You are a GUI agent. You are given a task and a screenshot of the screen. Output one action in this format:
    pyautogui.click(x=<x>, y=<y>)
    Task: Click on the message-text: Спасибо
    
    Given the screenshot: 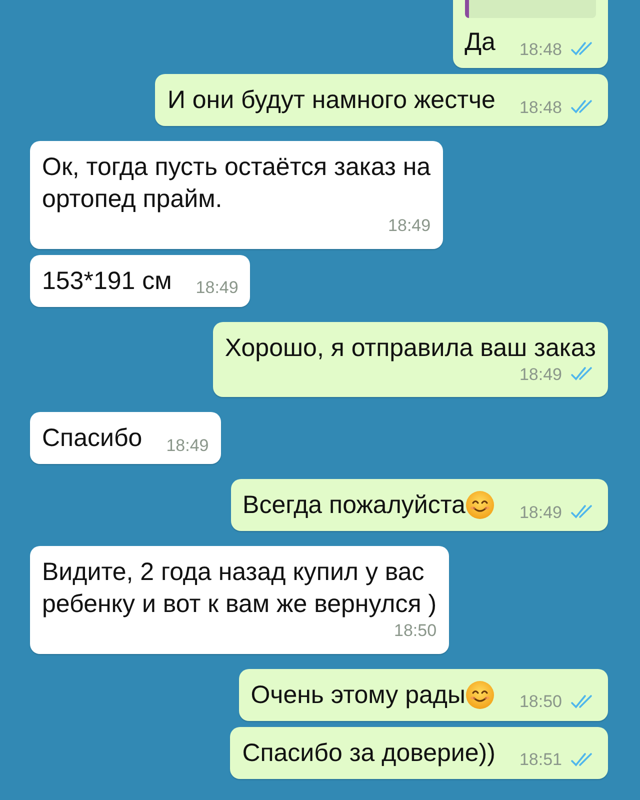 What is the action you would take?
    pyautogui.click(x=92, y=438)
    